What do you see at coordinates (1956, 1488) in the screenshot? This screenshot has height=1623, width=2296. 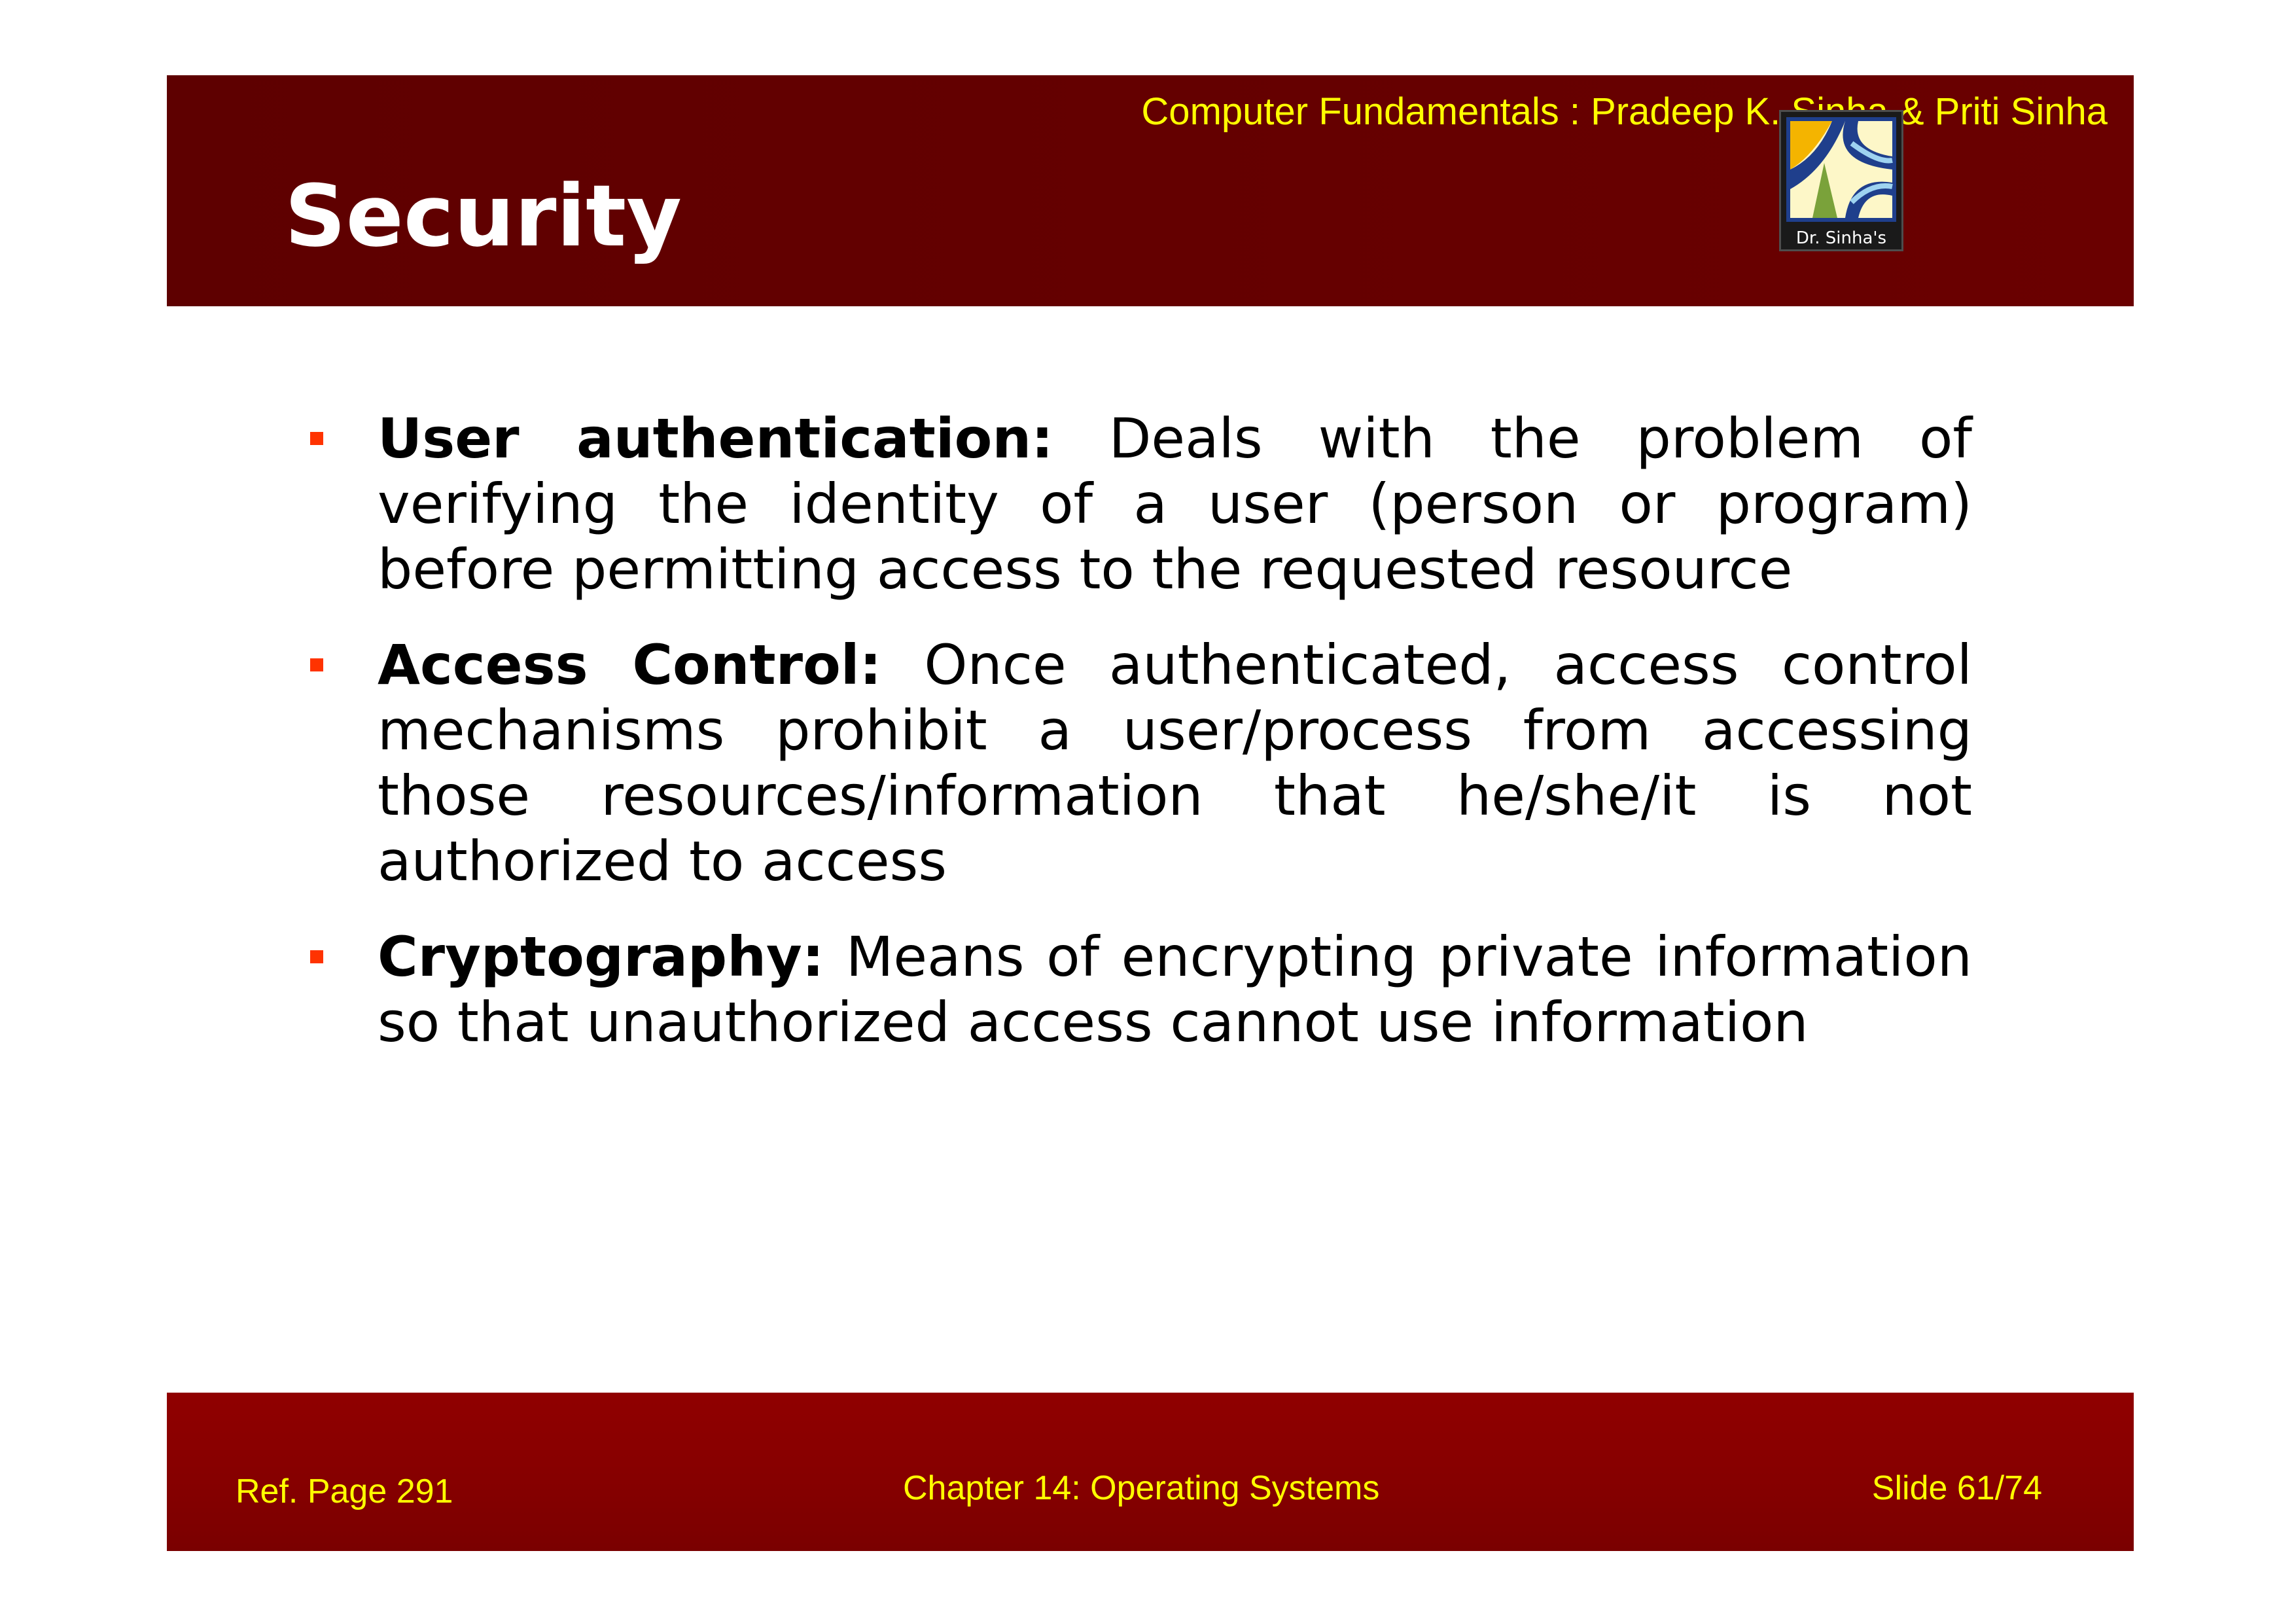 I see `slide-number: Slide 61/74` at bounding box center [1956, 1488].